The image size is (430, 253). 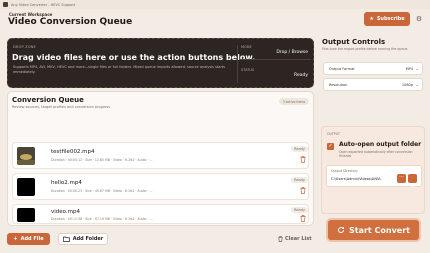 What do you see at coordinates (43, 4) in the screenshot?
I see `window-title: Any Video Converter - HEVC Support` at bounding box center [43, 4].